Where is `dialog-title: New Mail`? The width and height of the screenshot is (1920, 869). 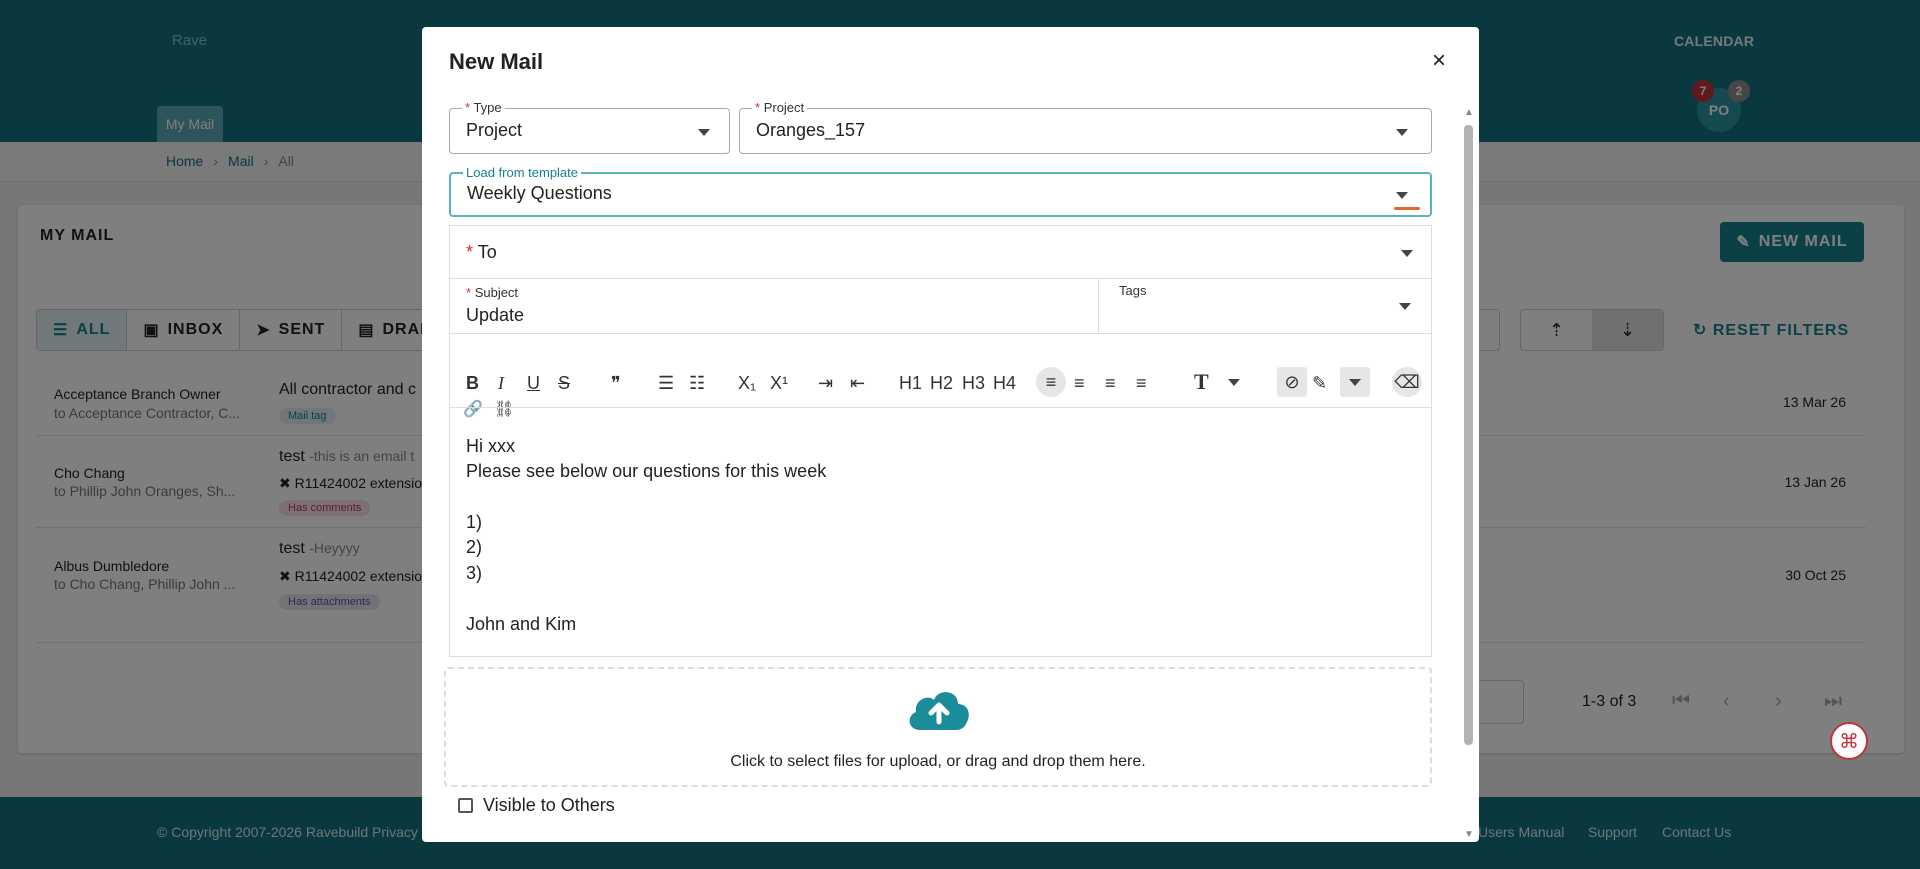 dialog-title: New Mail is located at coordinates (496, 61).